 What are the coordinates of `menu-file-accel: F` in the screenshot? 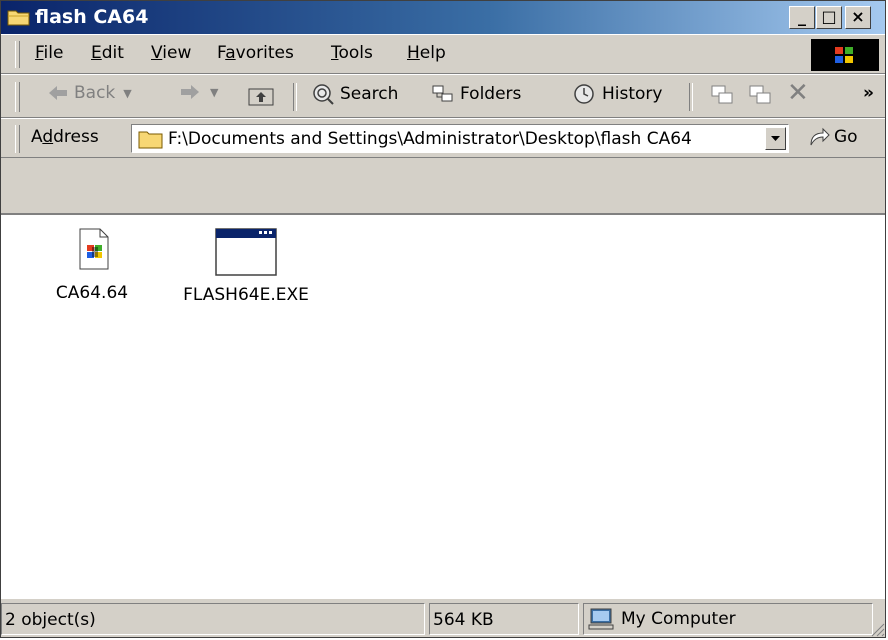 It's located at (39, 53).